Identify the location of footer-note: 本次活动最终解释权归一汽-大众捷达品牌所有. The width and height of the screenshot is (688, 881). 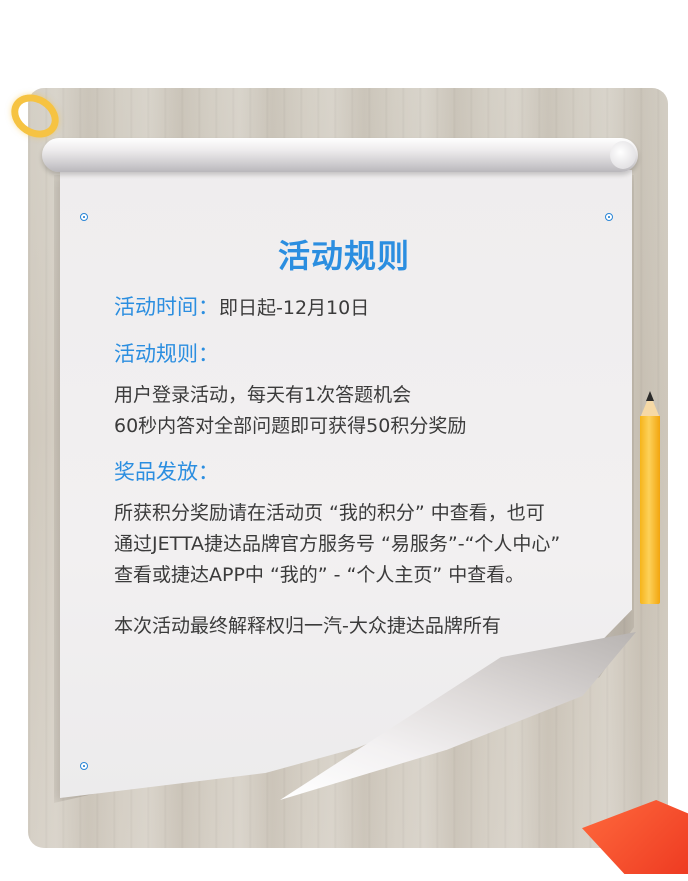
(307, 626).